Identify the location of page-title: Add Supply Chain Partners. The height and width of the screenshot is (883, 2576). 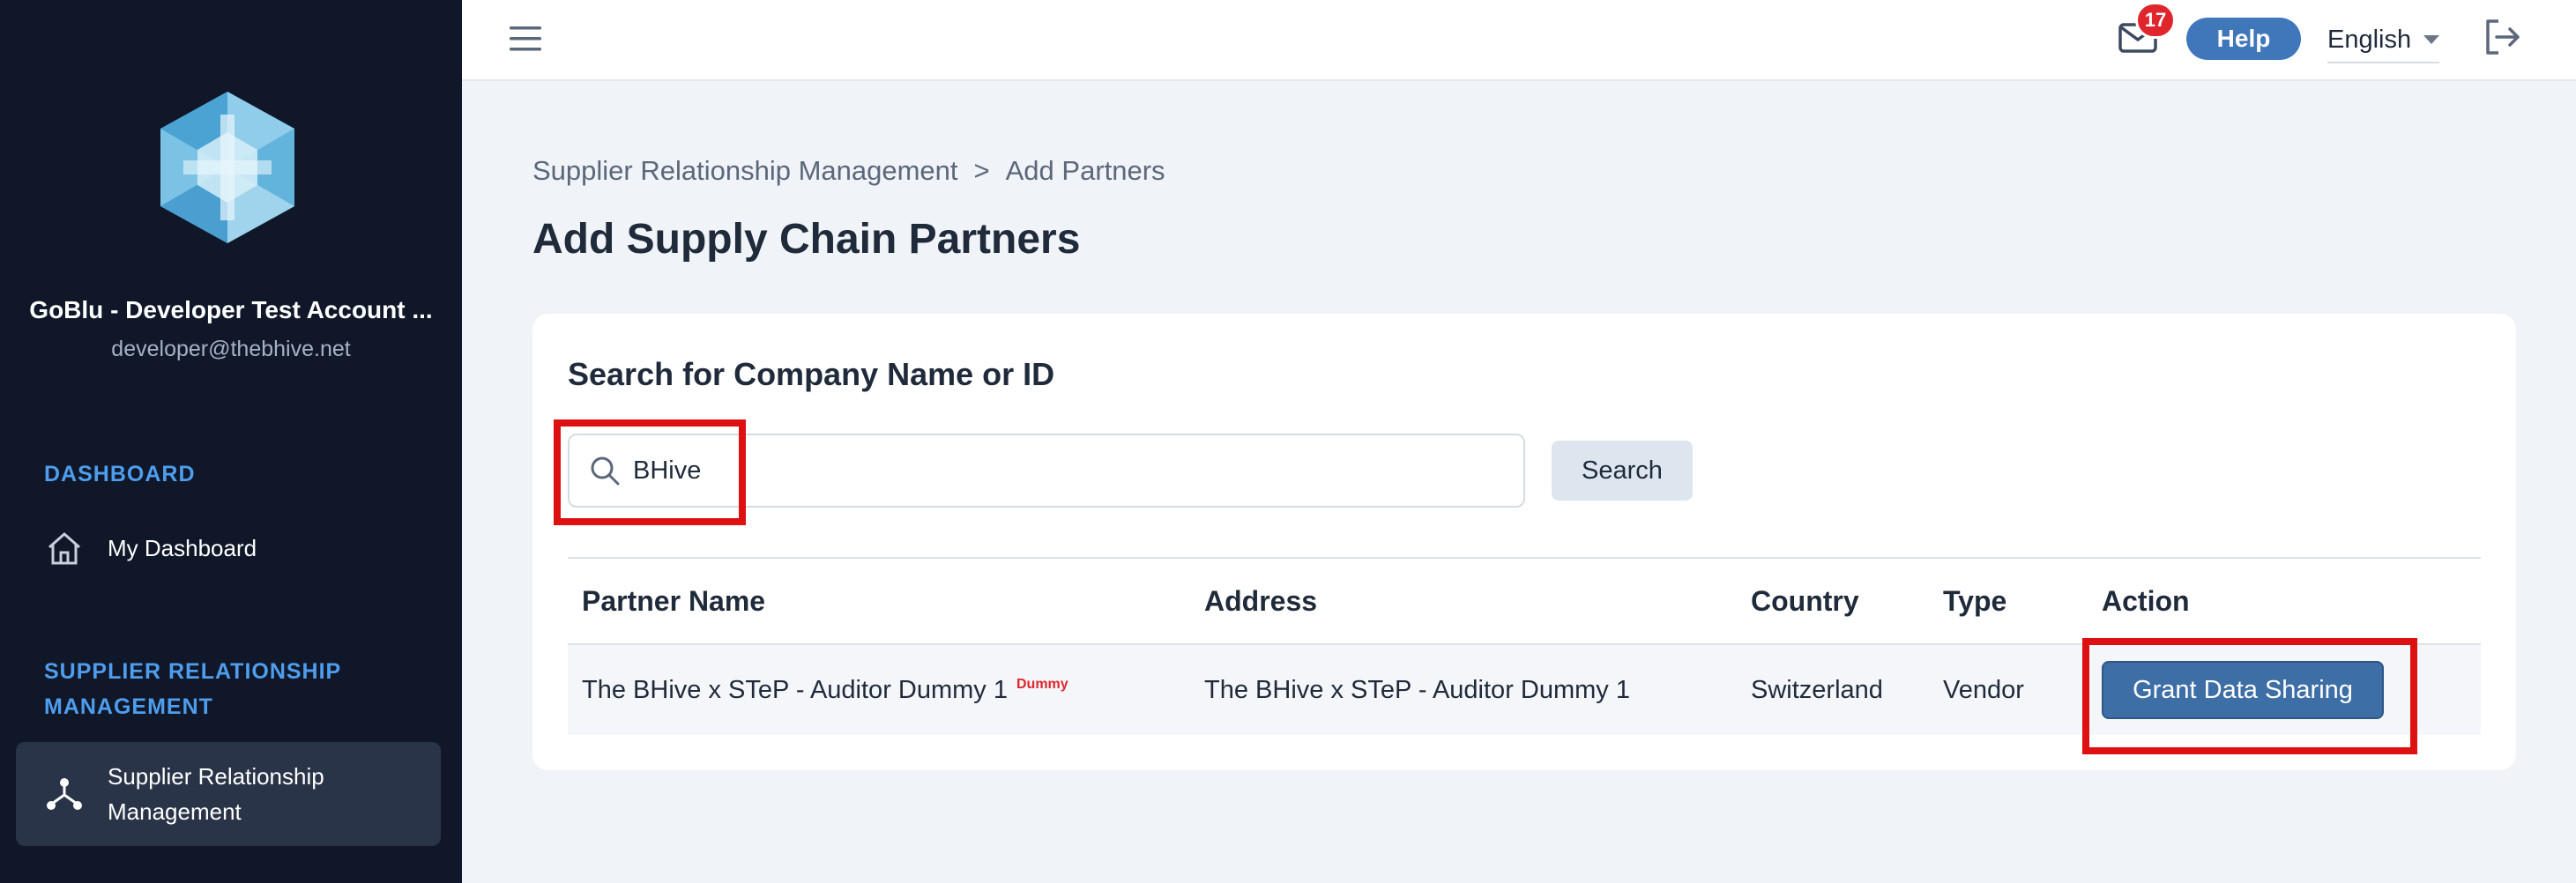
(807, 240).